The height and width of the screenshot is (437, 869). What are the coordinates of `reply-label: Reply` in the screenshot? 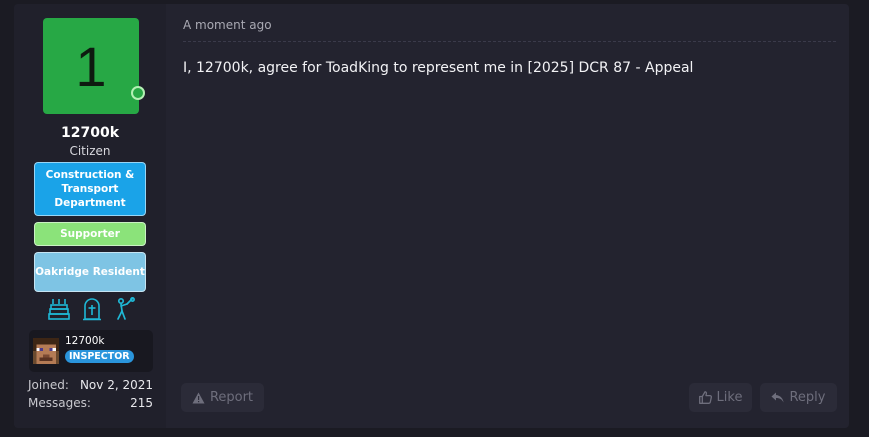 It's located at (807, 397).